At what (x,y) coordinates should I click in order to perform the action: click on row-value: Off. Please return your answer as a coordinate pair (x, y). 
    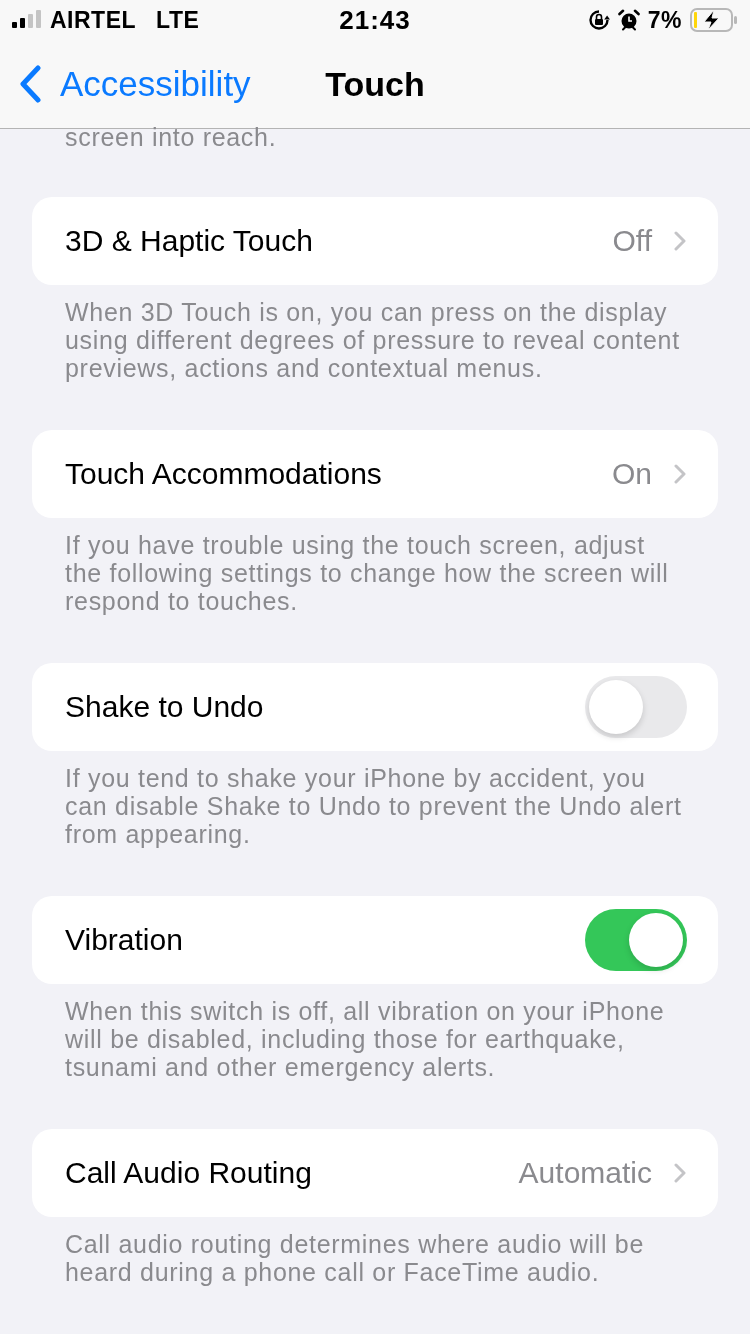
    Looking at the image, I should click on (632, 241).